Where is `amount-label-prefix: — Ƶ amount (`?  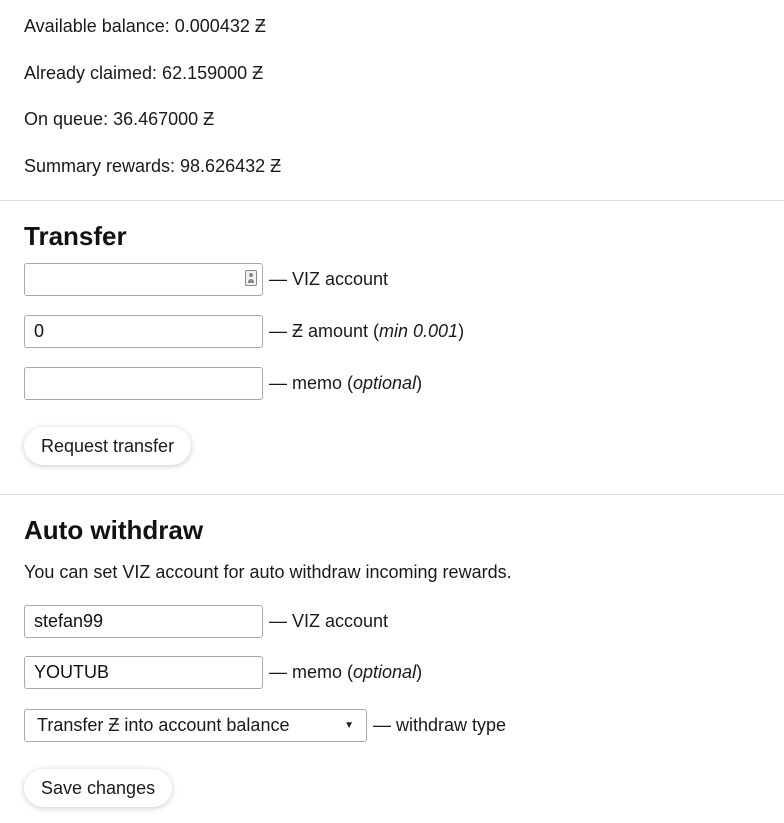 amount-label-prefix: — Ƶ amount ( is located at coordinates (324, 331).